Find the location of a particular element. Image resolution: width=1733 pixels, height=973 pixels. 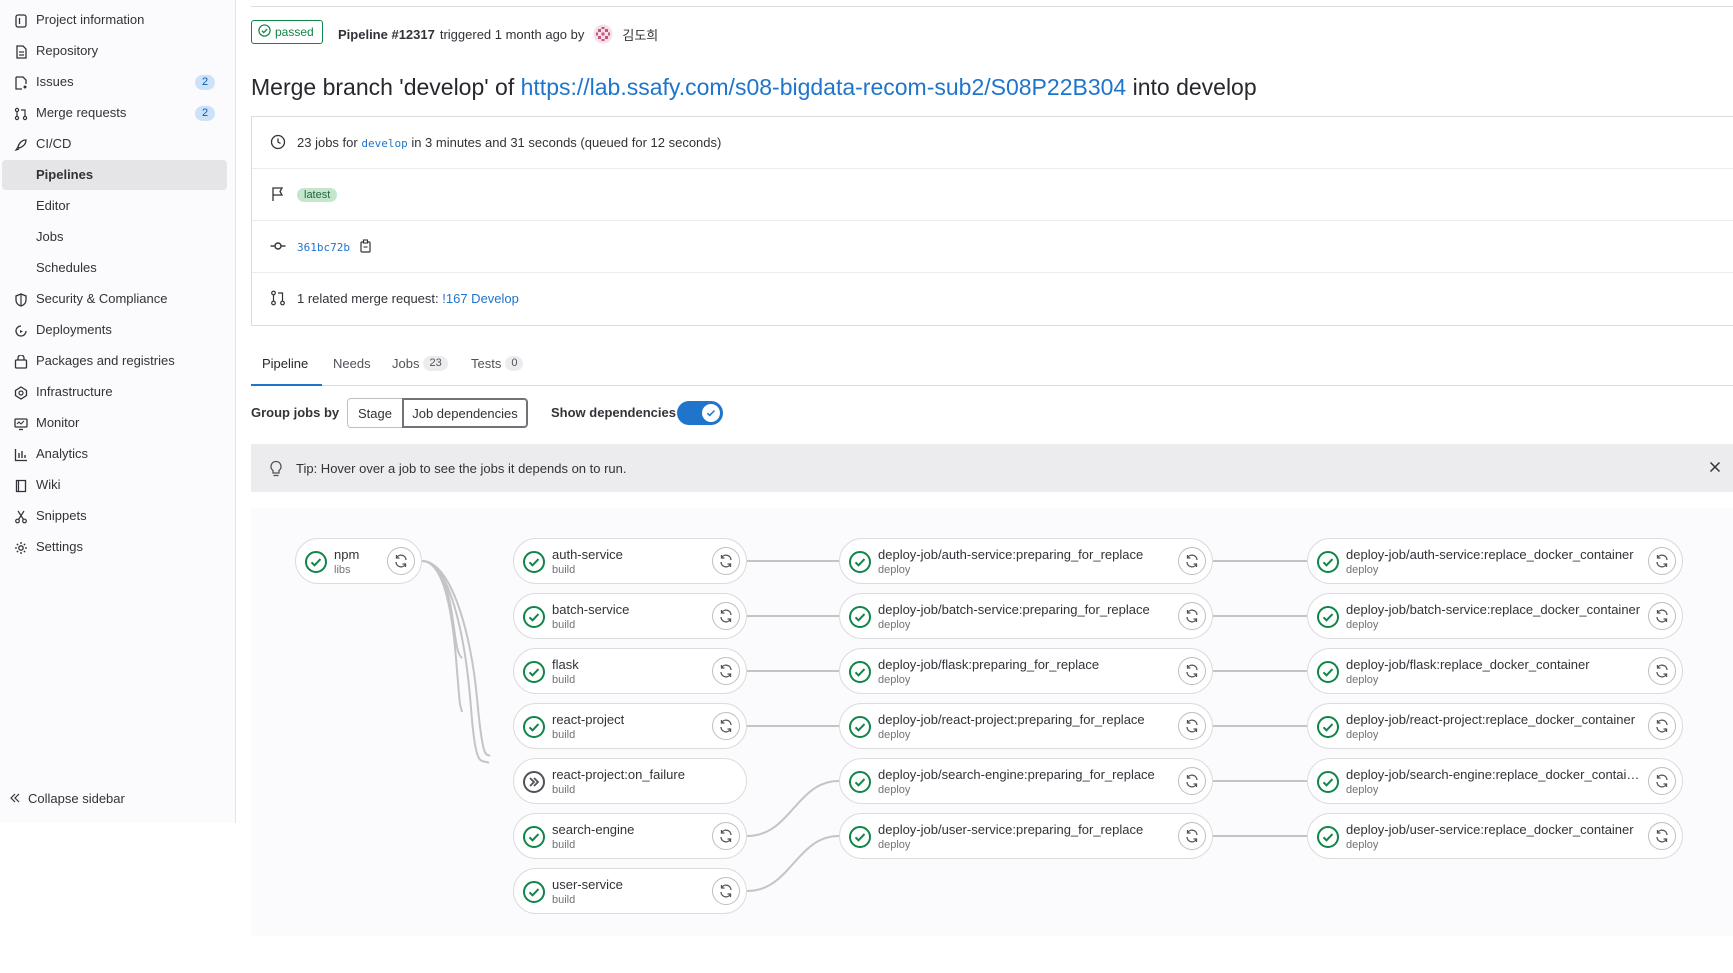

close-icon is located at coordinates (1715, 467).